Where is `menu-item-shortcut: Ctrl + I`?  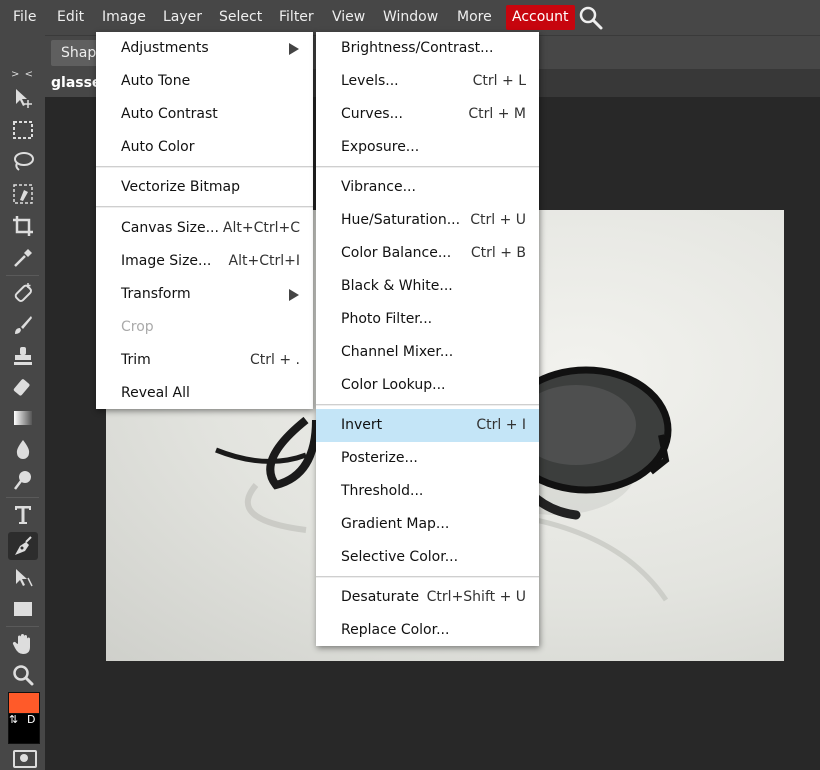
menu-item-shortcut: Ctrl + I is located at coordinates (501, 425).